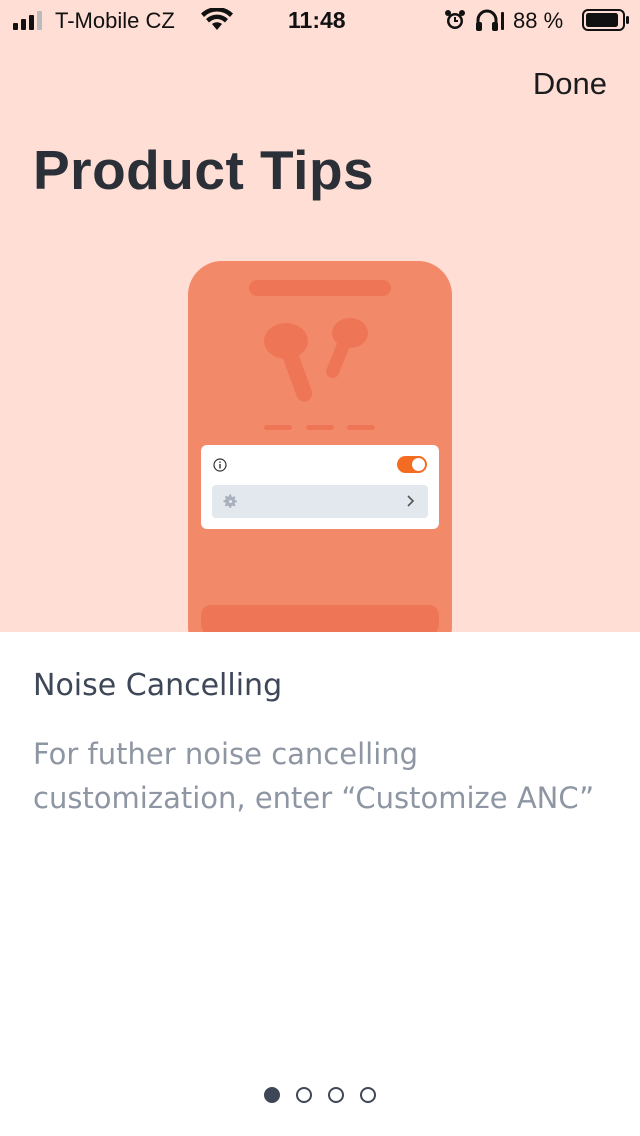 The image size is (640, 1136). I want to click on phone-bottom-bar, so click(320, 618).